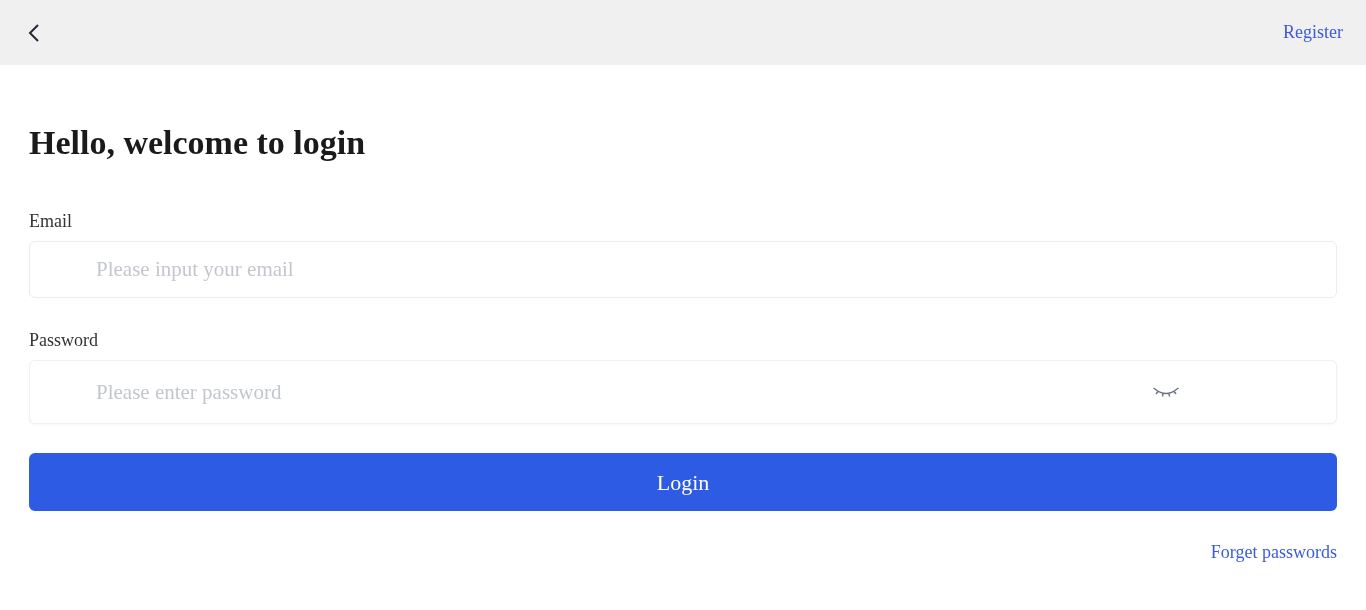 The width and height of the screenshot is (1366, 610). What do you see at coordinates (1273, 552) in the screenshot?
I see `forget-password-link: Forget passwords` at bounding box center [1273, 552].